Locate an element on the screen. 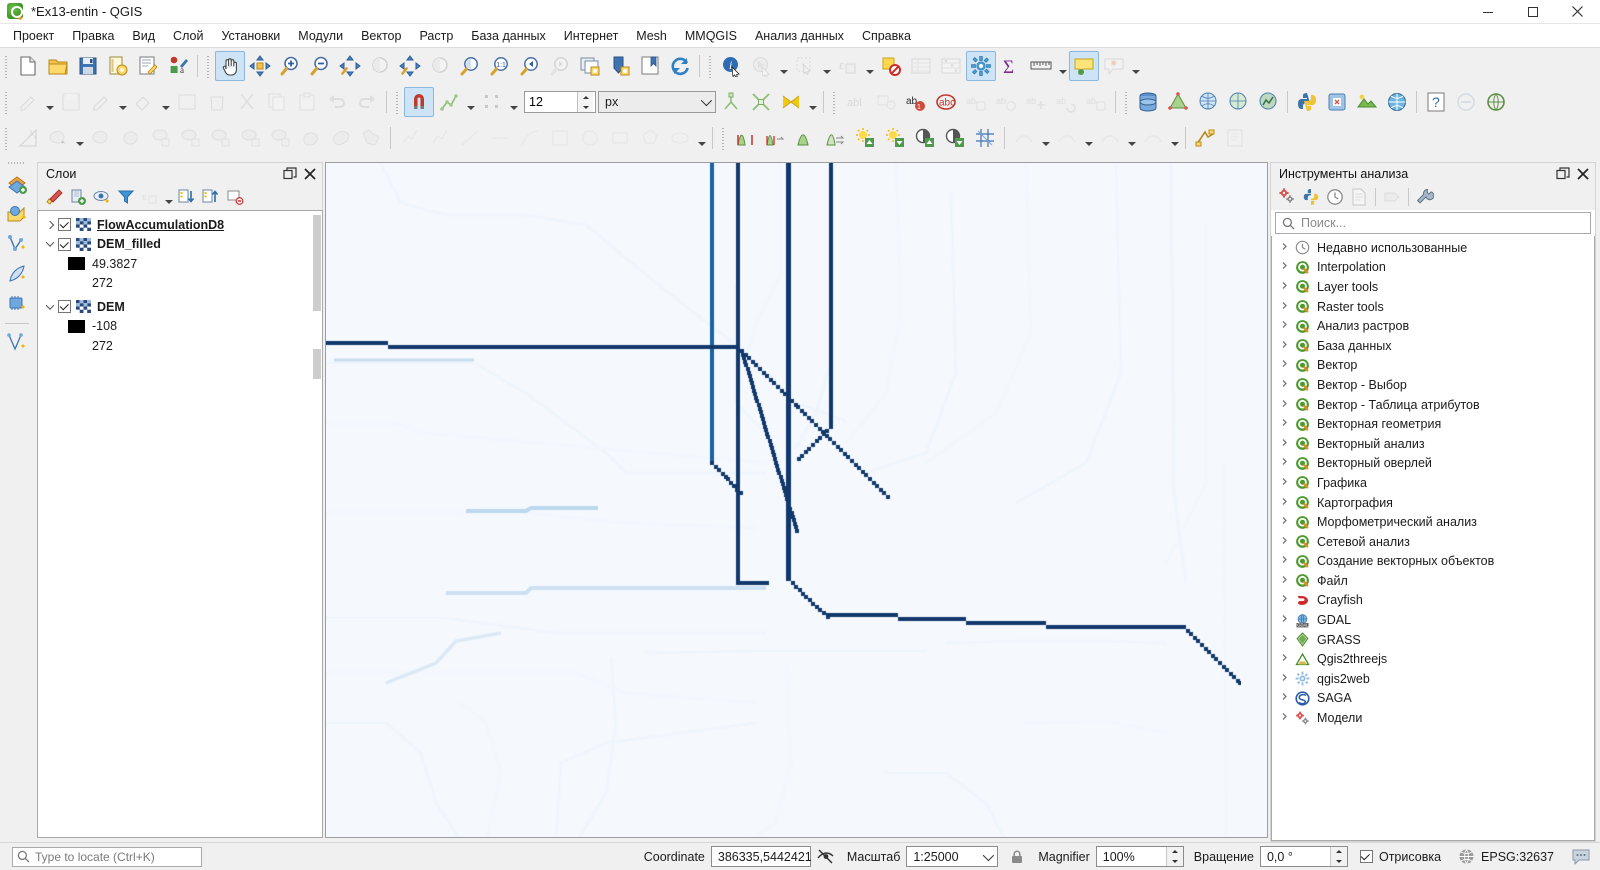  layer-row-flowaccumulationd8: FlowAccumulationD8 is located at coordinates (180, 225).